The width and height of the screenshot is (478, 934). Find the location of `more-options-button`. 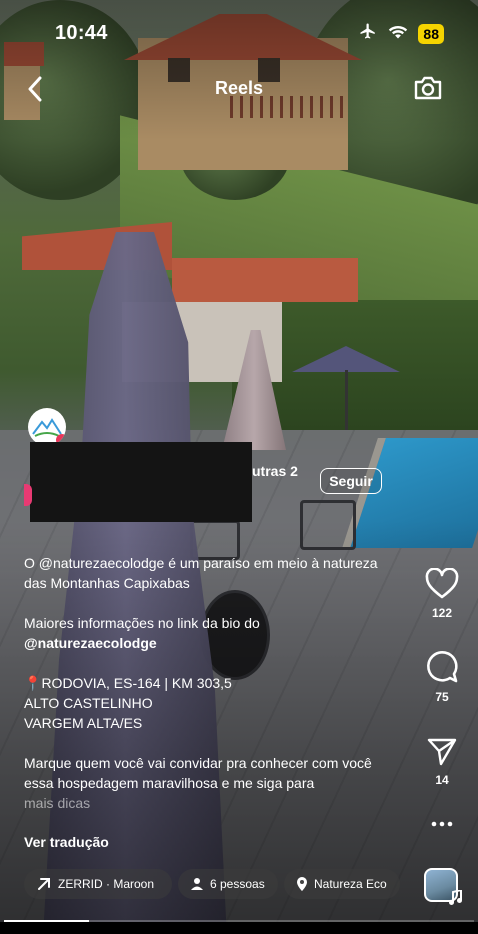

more-options-button is located at coordinates (442, 824).